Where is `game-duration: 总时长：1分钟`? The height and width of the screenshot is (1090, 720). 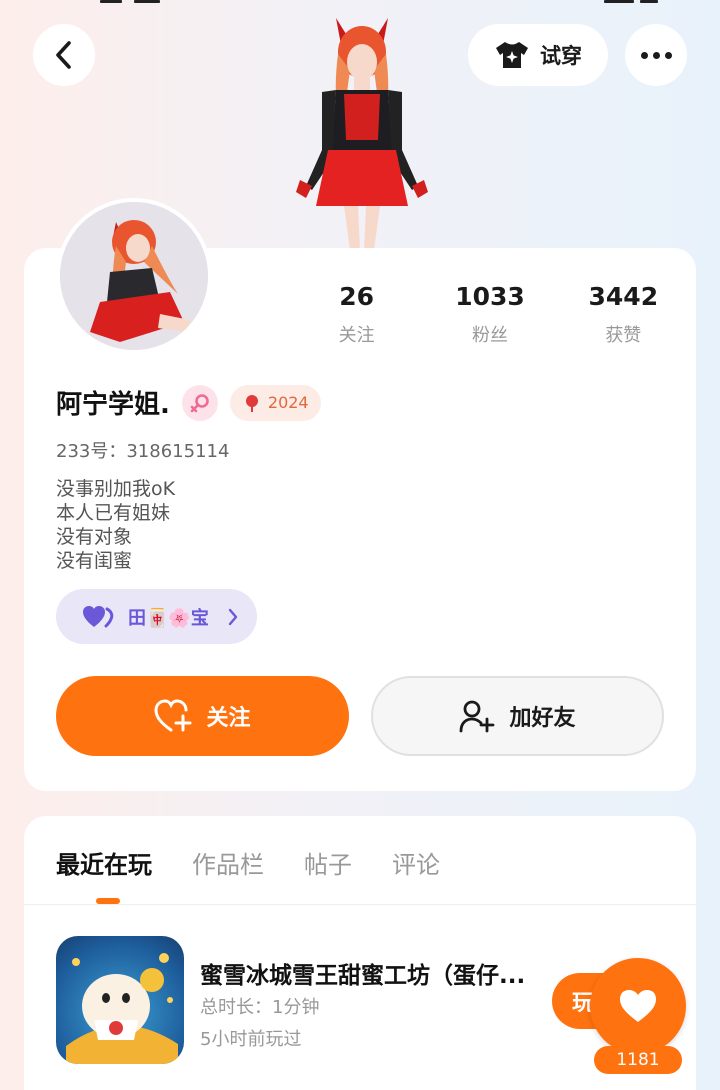
game-duration: 总时长：1分钟 is located at coordinates (260, 1007).